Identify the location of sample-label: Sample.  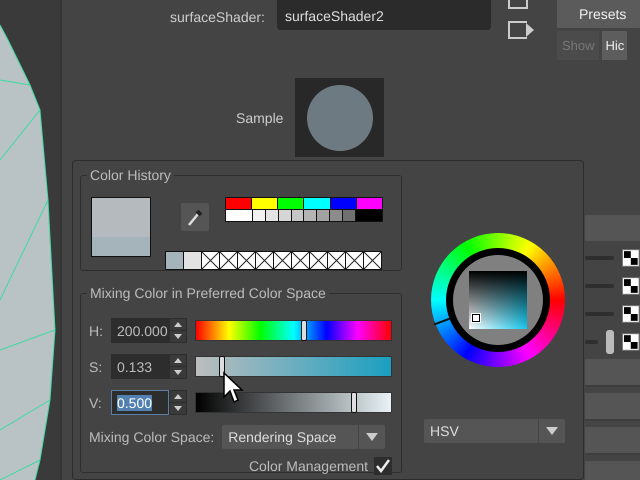
(260, 118).